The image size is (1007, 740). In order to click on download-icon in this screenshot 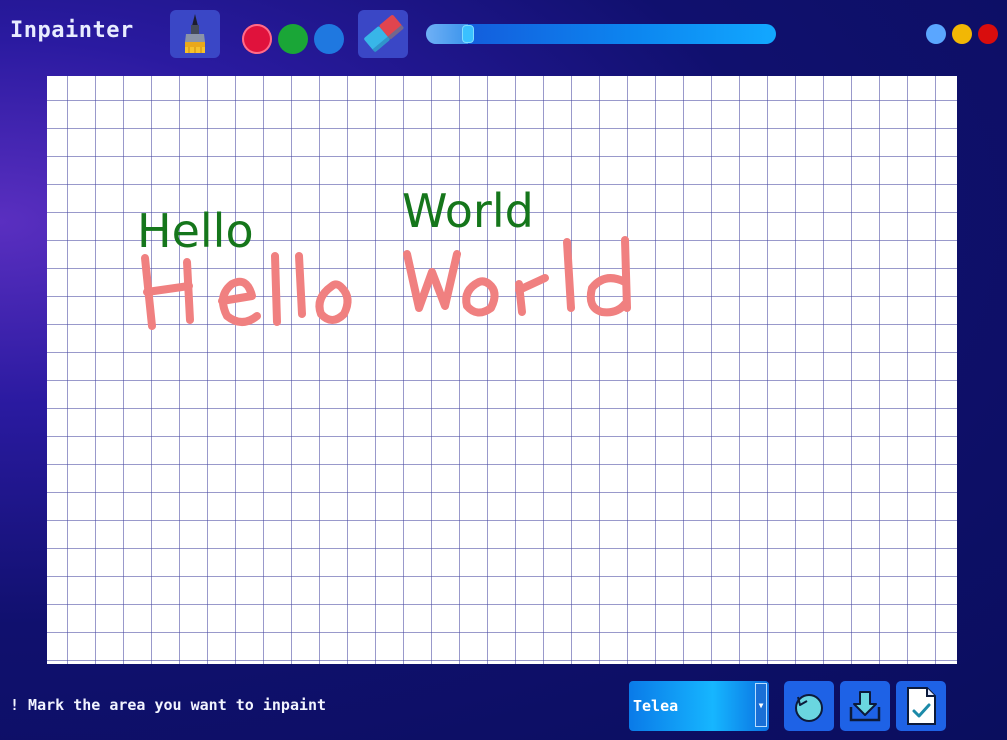, I will do `click(865, 706)`.